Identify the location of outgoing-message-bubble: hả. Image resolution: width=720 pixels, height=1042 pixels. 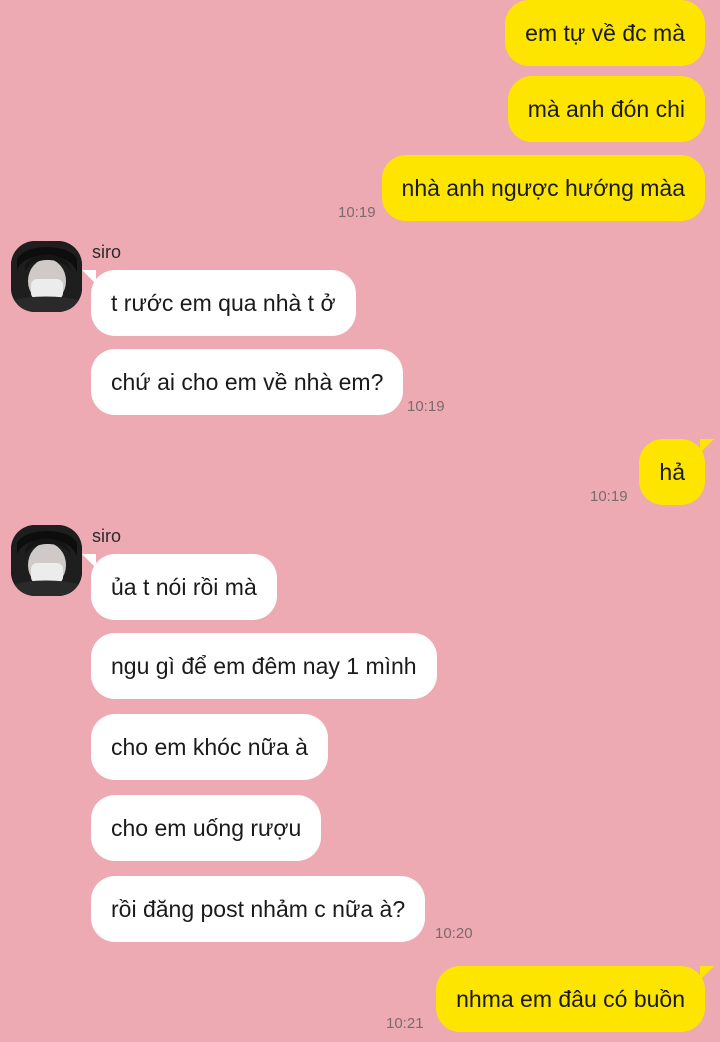
(676, 472).